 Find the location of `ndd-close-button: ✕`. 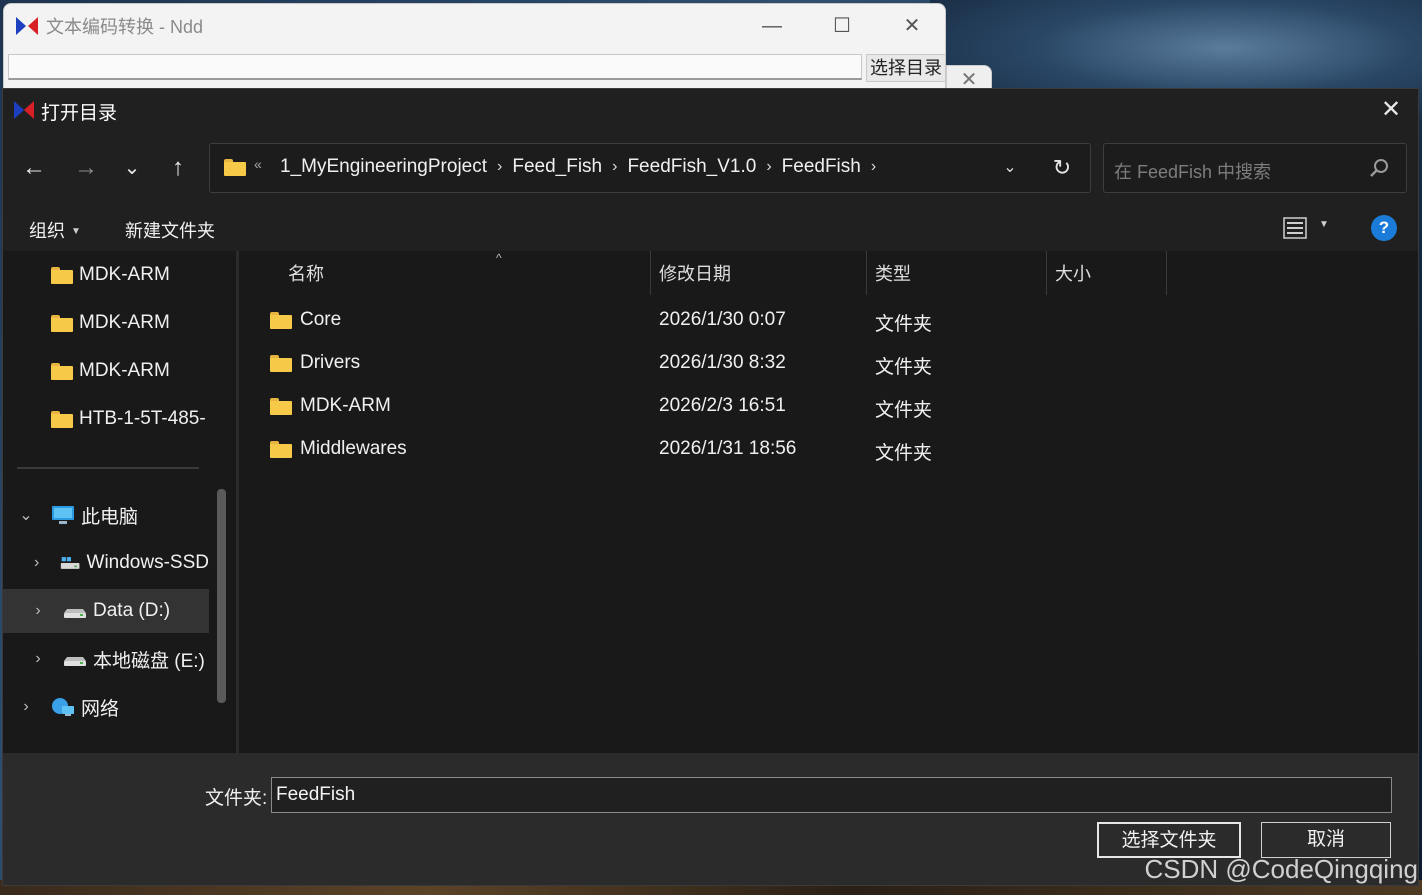

ndd-close-button: ✕ is located at coordinates (912, 26).